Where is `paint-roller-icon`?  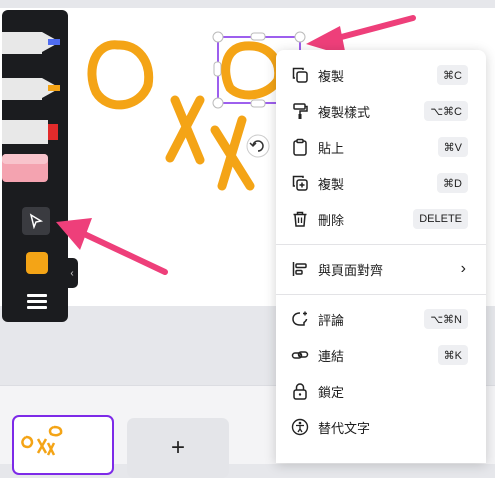
paint-roller-icon is located at coordinates (300, 111).